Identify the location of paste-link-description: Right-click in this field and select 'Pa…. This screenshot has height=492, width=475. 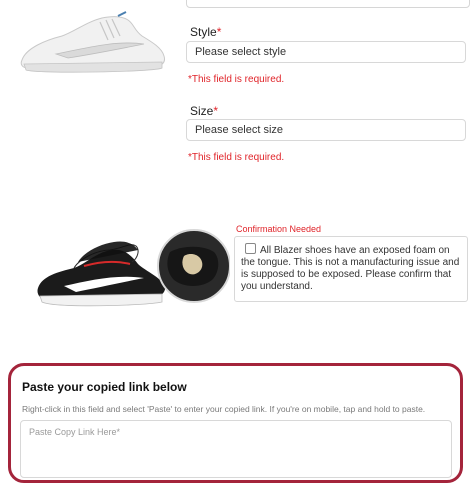
(224, 409).